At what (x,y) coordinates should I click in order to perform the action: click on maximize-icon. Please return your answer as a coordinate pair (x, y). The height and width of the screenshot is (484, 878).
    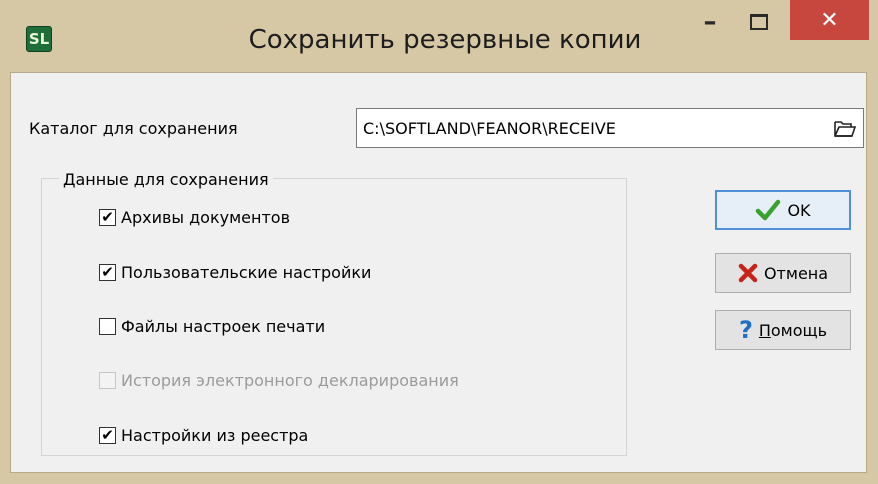
    Looking at the image, I should click on (759, 22).